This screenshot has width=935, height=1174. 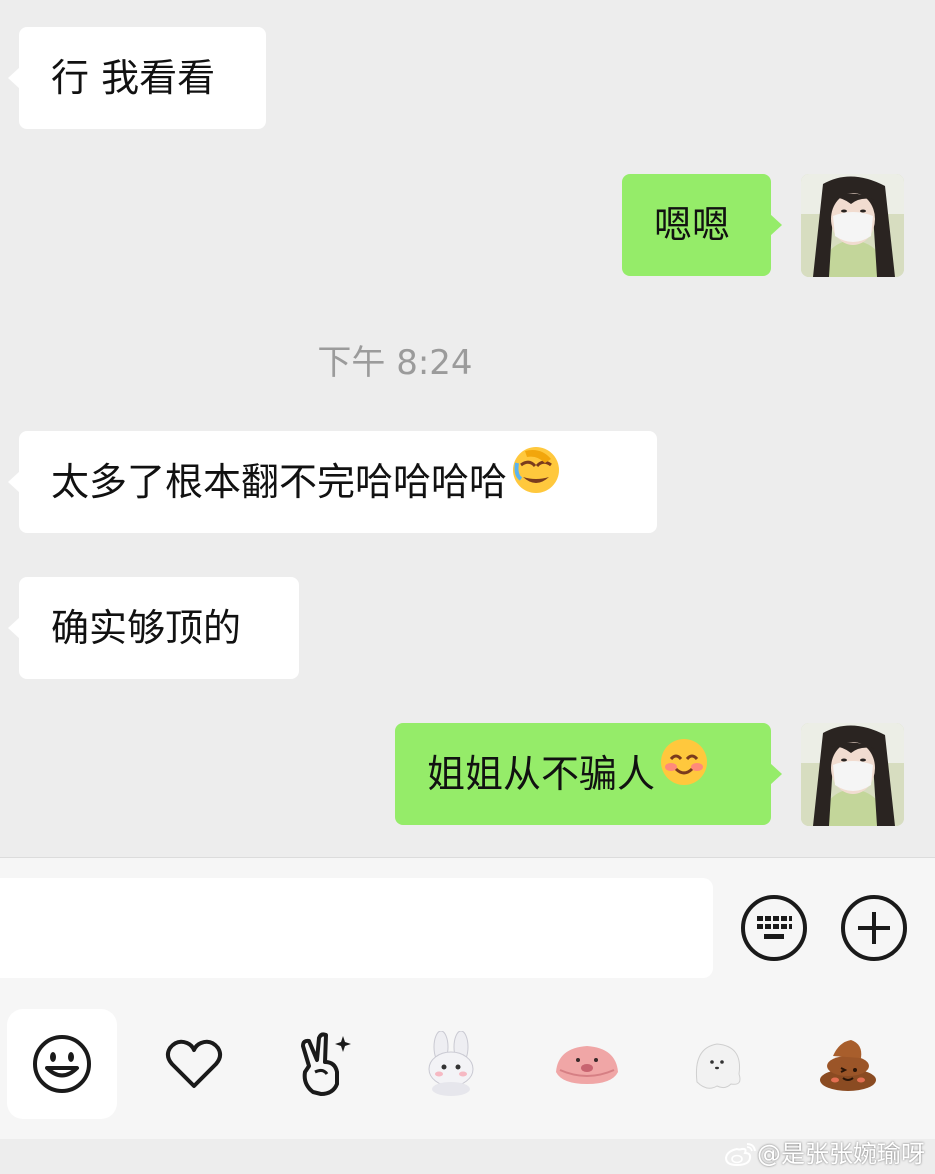 I want to click on message-bubble-outgoing: 姐姐从不骗人, so click(x=588, y=774).